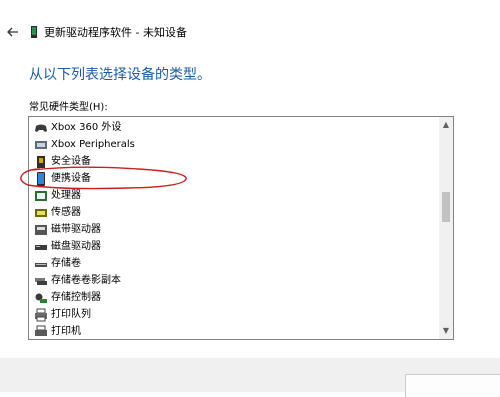 The height and width of the screenshot is (397, 500). Describe the element at coordinates (41, 144) in the screenshot. I see `xbox-peripherals-icon` at that location.